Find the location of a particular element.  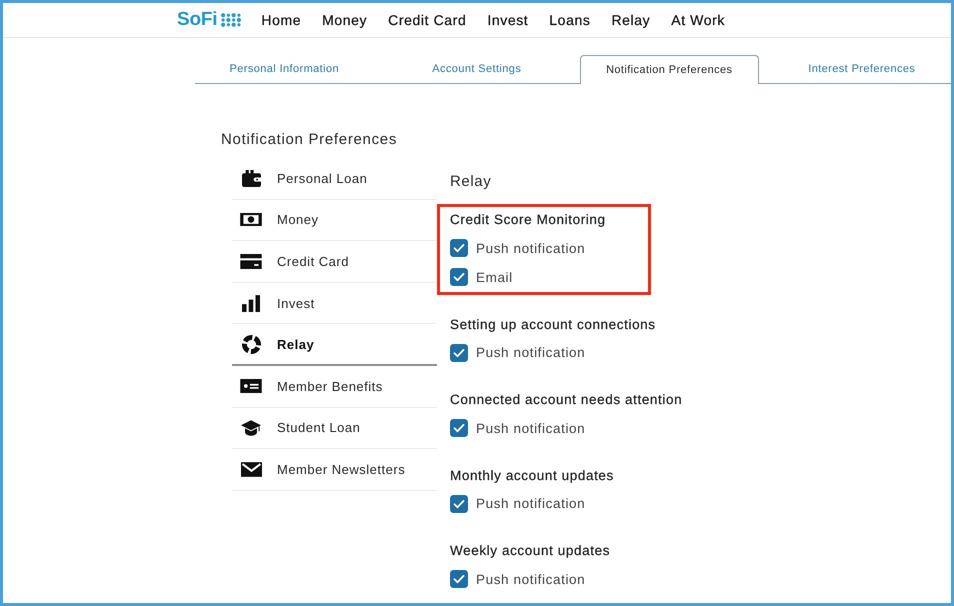

tab: Interest Preferences is located at coordinates (861, 69).